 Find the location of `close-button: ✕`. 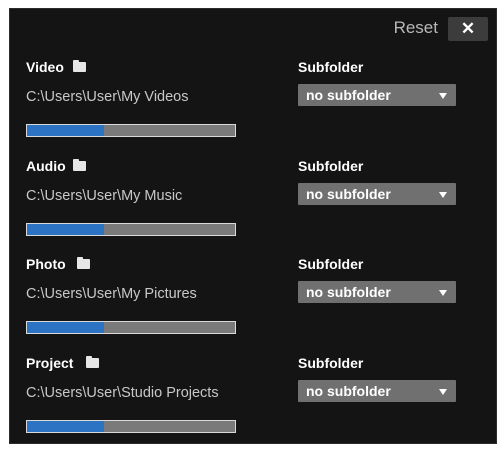

close-button: ✕ is located at coordinates (468, 29).